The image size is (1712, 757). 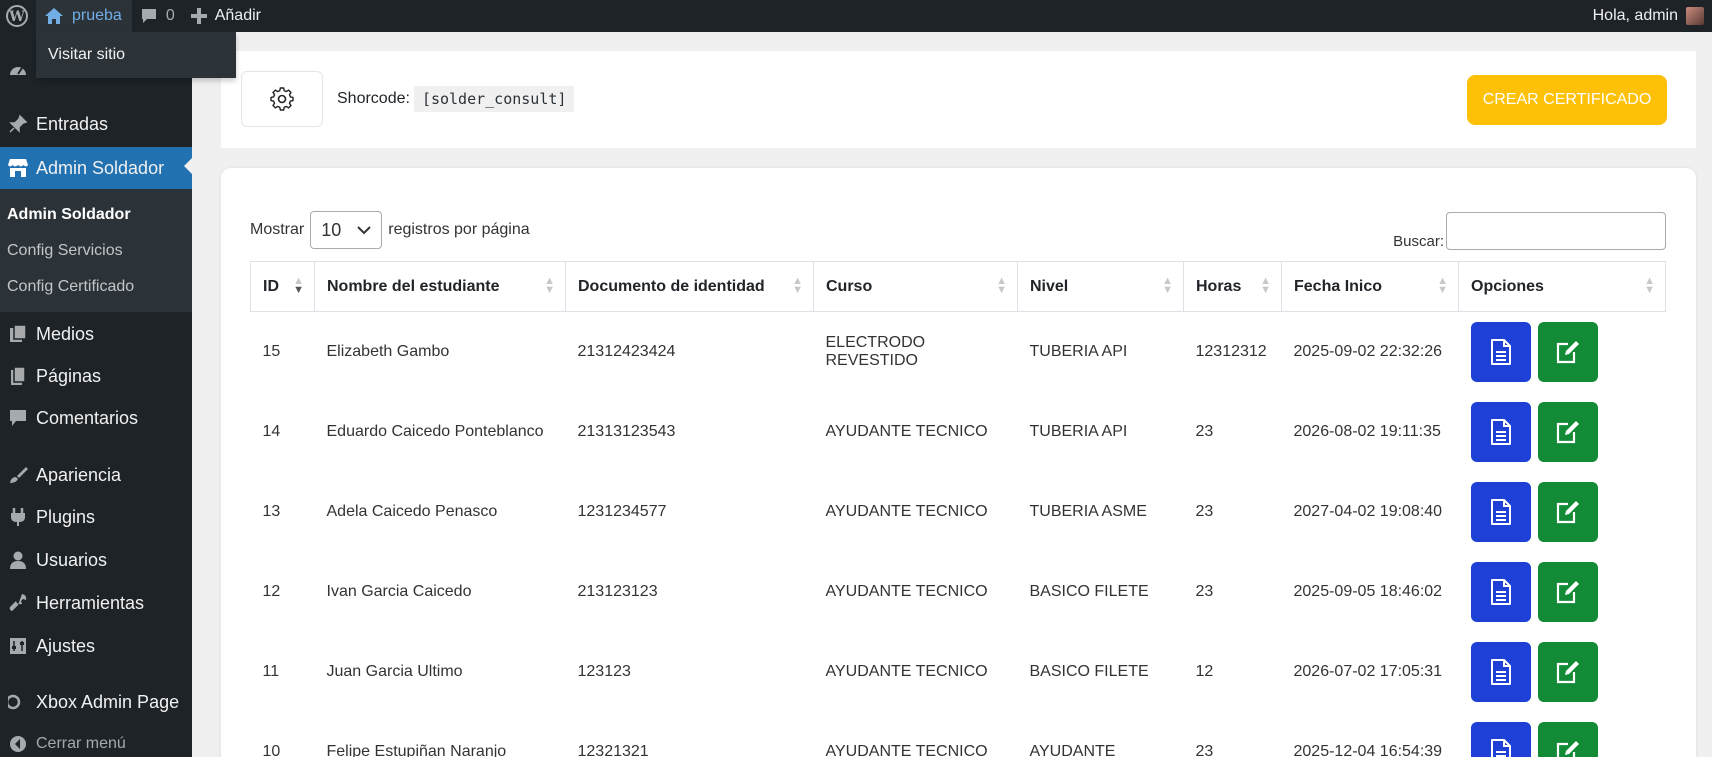 I want to click on comments-icon, so click(x=18, y=418).